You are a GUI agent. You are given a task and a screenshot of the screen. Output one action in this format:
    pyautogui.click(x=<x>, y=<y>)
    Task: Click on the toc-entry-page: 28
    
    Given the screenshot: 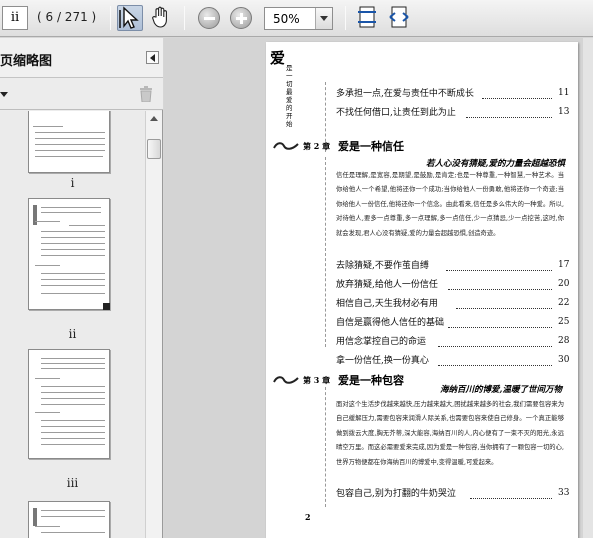 What is the action you would take?
    pyautogui.click(x=564, y=341)
    